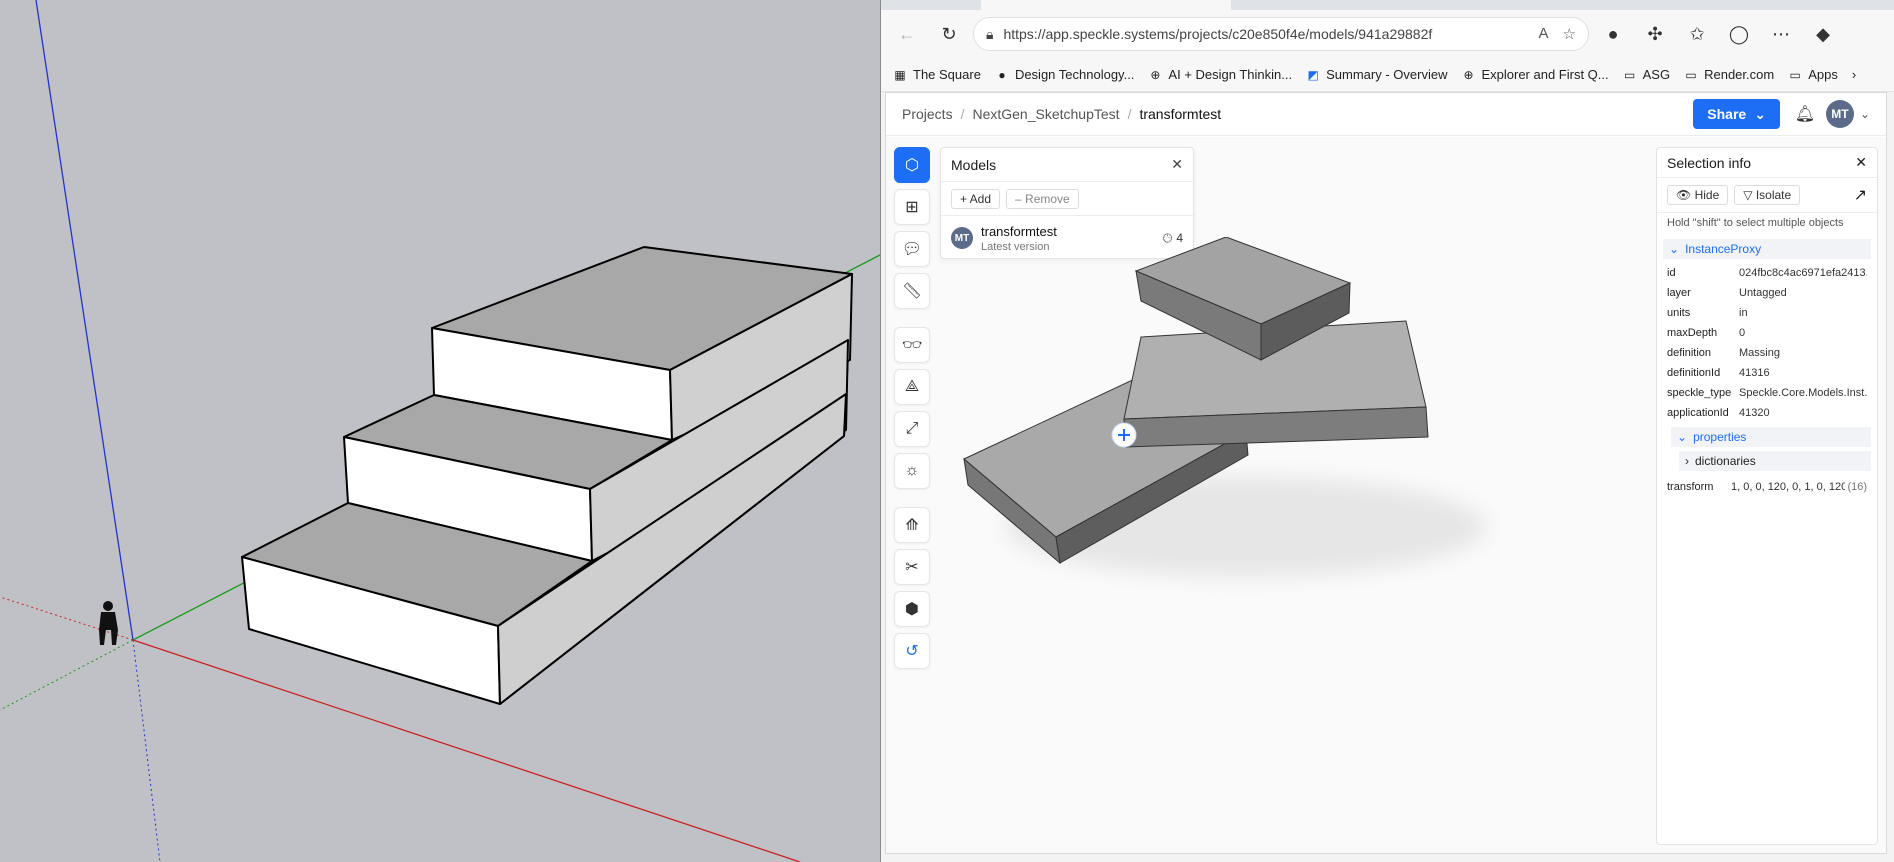  I want to click on models-cube-icon: ⬡, so click(912, 165).